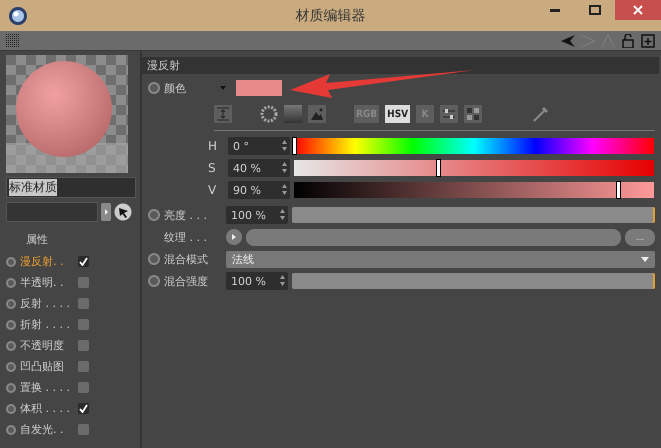 This screenshot has height=448, width=661. Describe the element at coordinates (257, 281) in the screenshot. I see `blend-strength-field: 100 %` at that location.